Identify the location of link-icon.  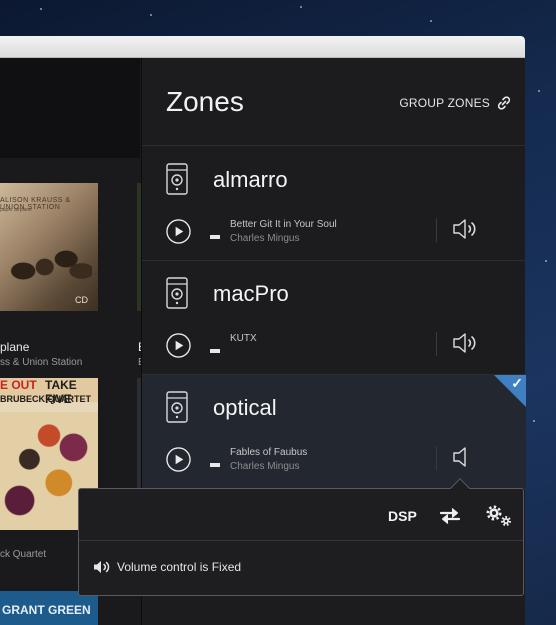
(504, 103).